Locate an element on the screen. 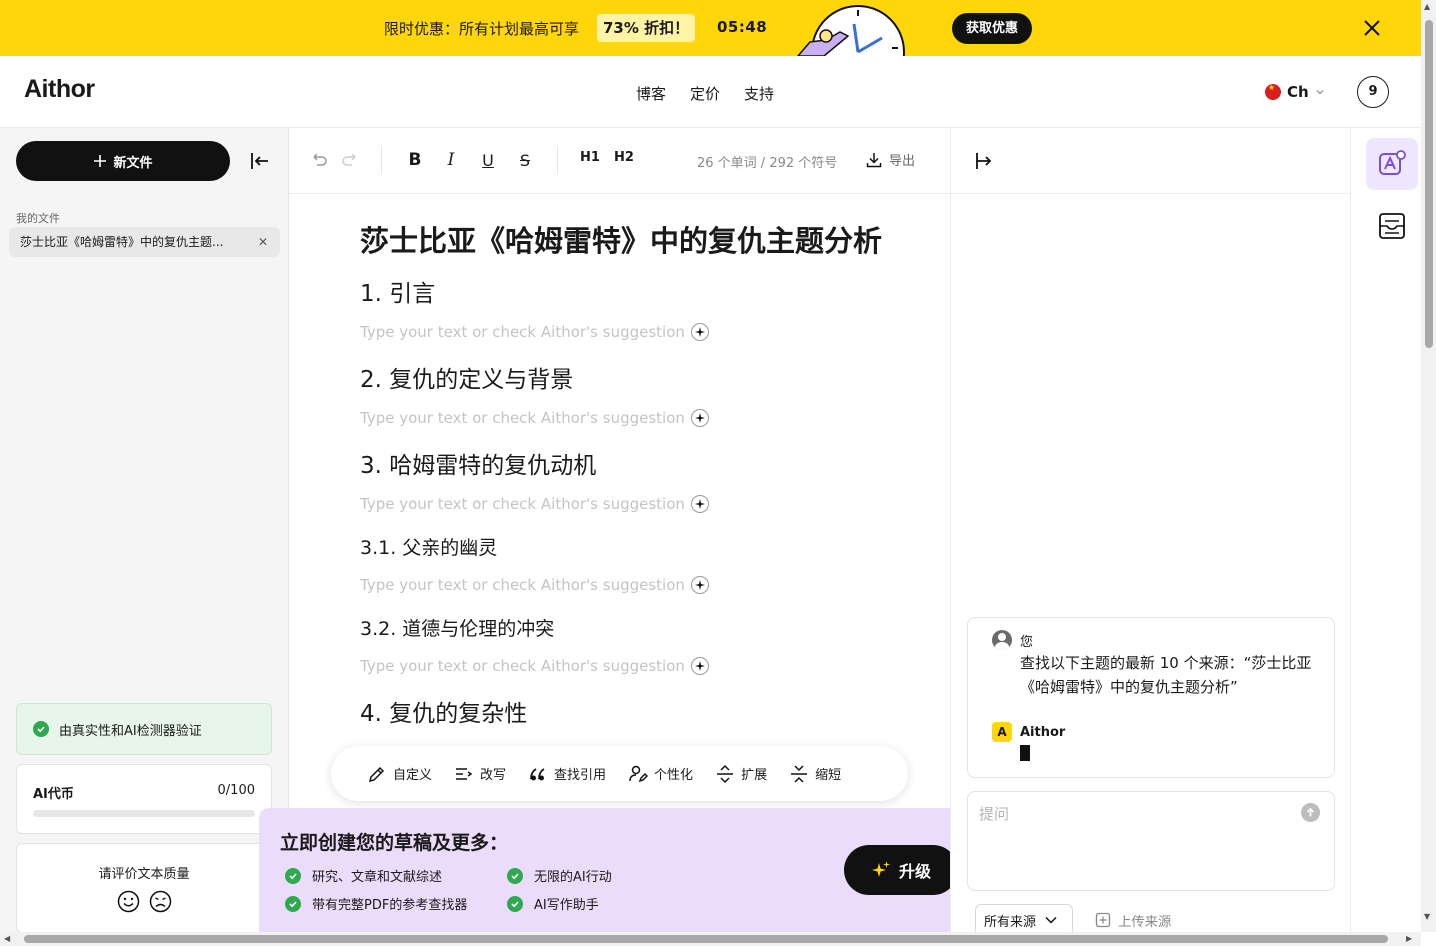 The width and height of the screenshot is (1436, 946). ai-credits-card: AI代币 0/100 is located at coordinates (144, 799).